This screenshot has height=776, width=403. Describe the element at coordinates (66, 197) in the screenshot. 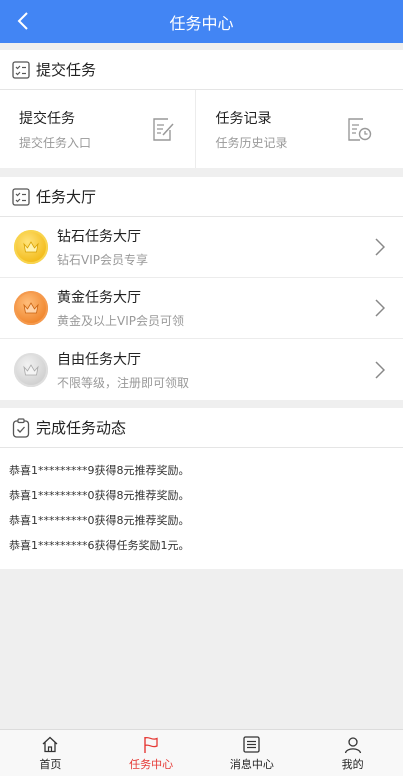

I see `section-title: 任务大厅` at that location.